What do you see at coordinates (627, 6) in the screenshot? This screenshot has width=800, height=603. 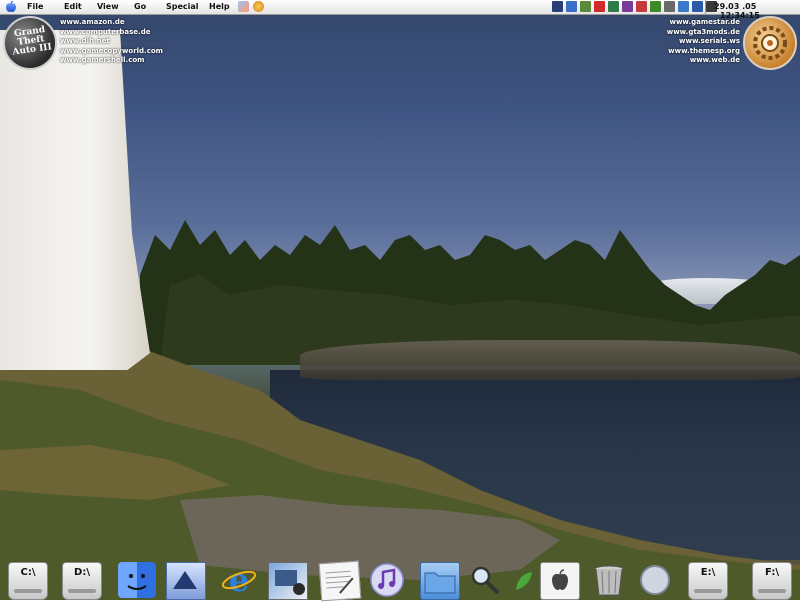 I see `messenger-icon` at bounding box center [627, 6].